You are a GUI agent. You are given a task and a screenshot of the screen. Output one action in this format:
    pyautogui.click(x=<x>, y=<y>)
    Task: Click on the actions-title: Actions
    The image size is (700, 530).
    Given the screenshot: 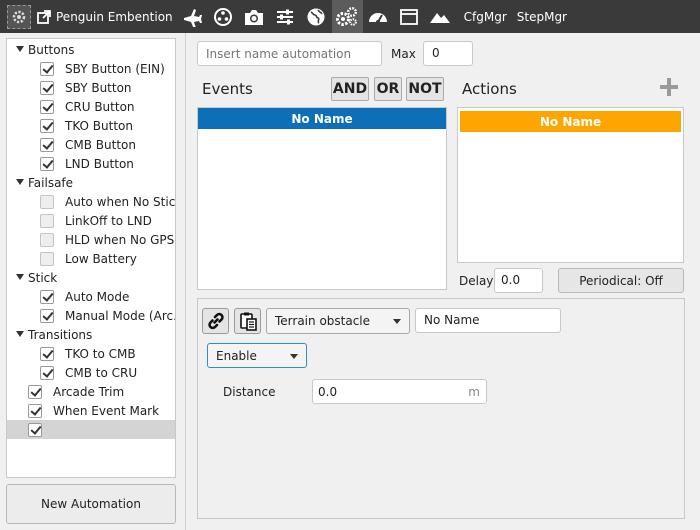 What is the action you would take?
    pyautogui.click(x=489, y=89)
    